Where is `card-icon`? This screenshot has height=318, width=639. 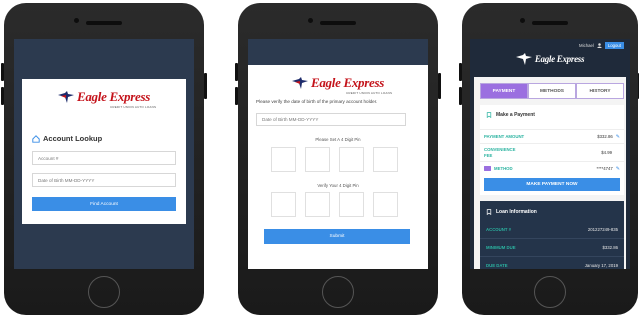
card-icon is located at coordinates (487, 168).